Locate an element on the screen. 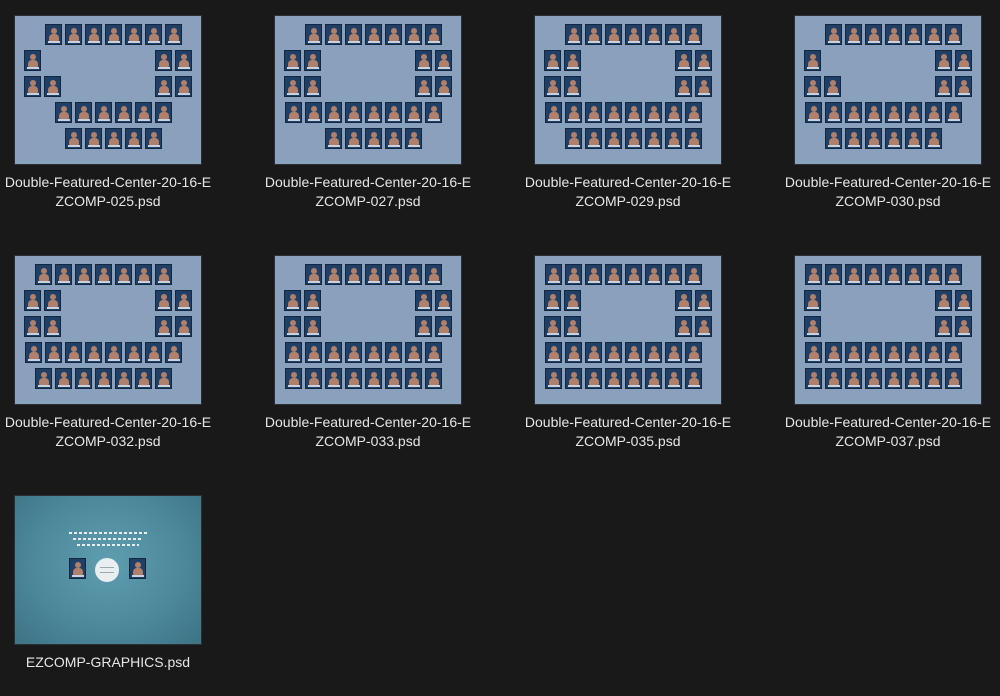 The width and height of the screenshot is (1000, 696). file-item: EZCOMP-GRAPHICS.psd is located at coordinates (108, 584).